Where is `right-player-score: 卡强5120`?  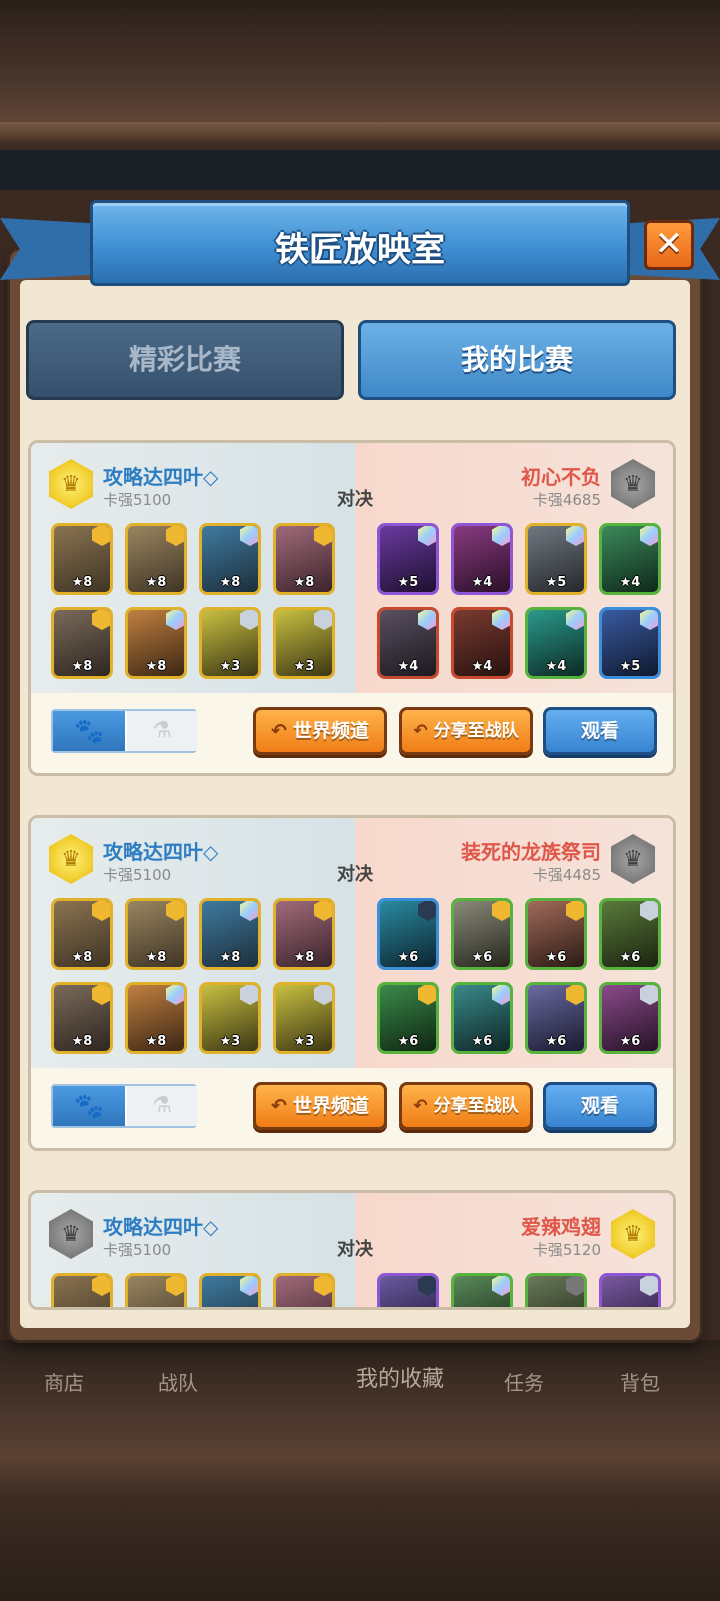
right-player-score: 卡强5120 is located at coordinates (566, 1250).